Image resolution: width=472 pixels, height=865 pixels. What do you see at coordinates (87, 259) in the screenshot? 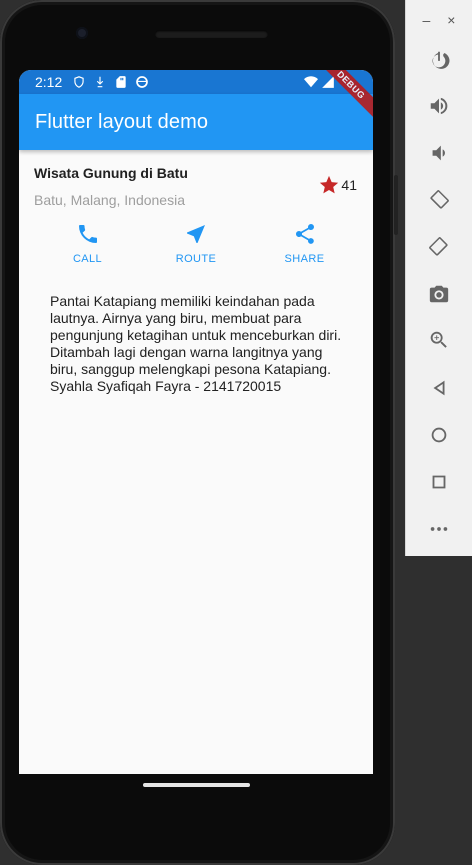
I see `call-label: CALL` at bounding box center [87, 259].